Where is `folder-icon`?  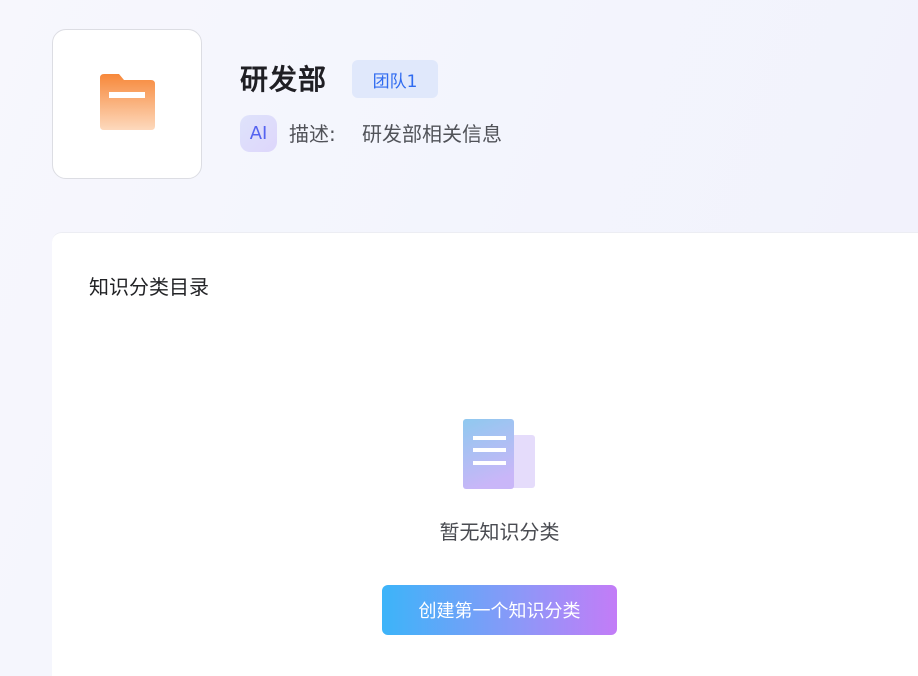 folder-icon is located at coordinates (127, 102).